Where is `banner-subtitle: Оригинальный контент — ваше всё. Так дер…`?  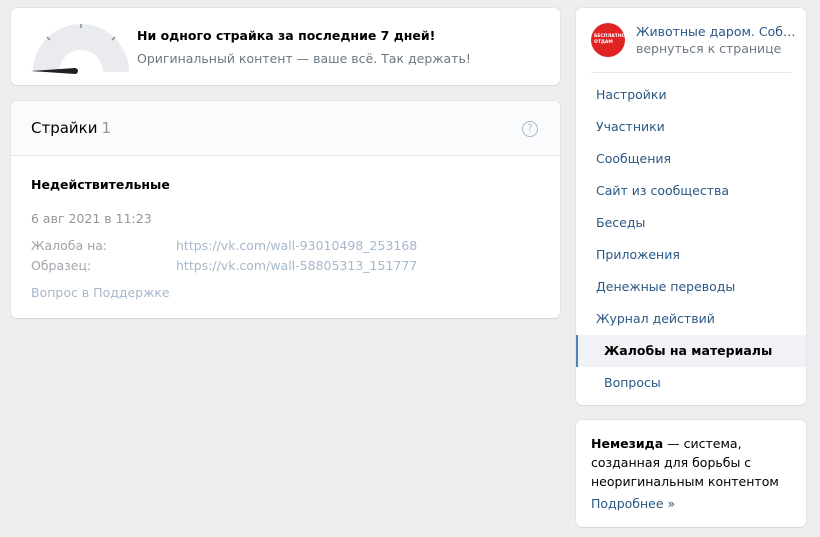 banner-subtitle: Оригинальный контент — ваше всё. Так дер… is located at coordinates (304, 58).